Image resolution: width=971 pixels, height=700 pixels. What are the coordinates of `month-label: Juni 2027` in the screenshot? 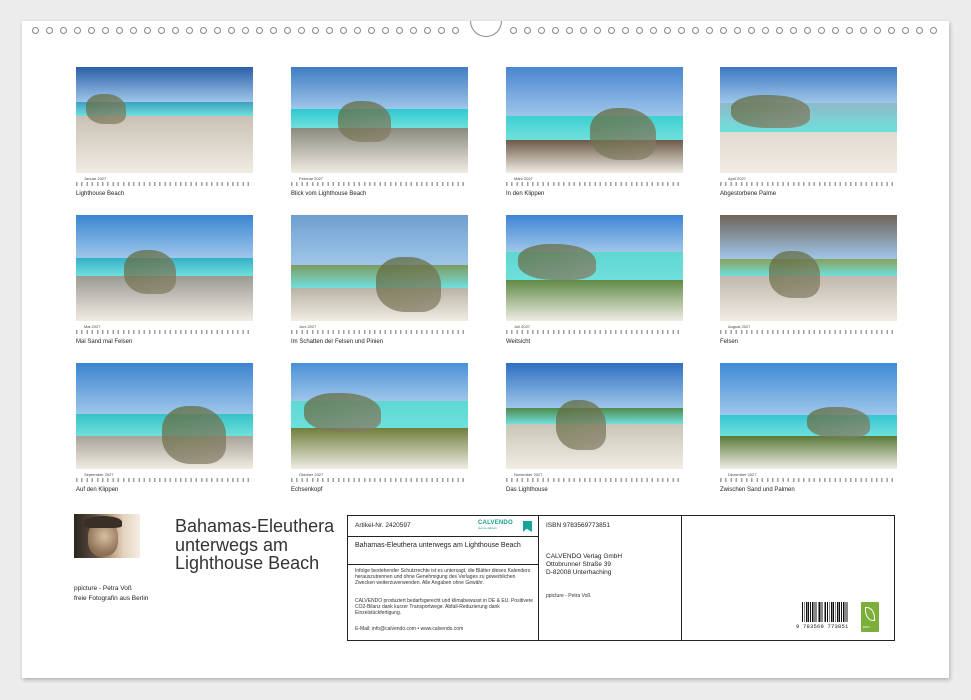 It's located at (308, 326).